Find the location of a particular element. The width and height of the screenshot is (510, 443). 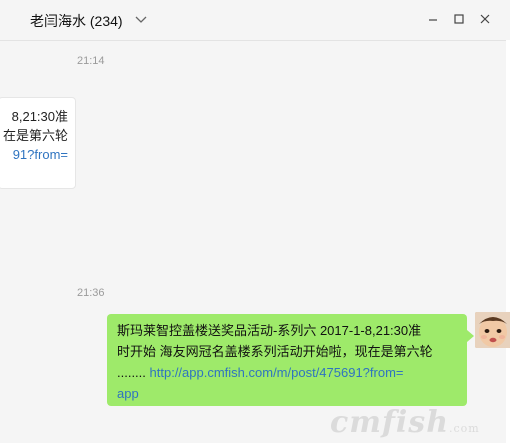

chat-title: 老闫海水 (234) is located at coordinates (76, 21).